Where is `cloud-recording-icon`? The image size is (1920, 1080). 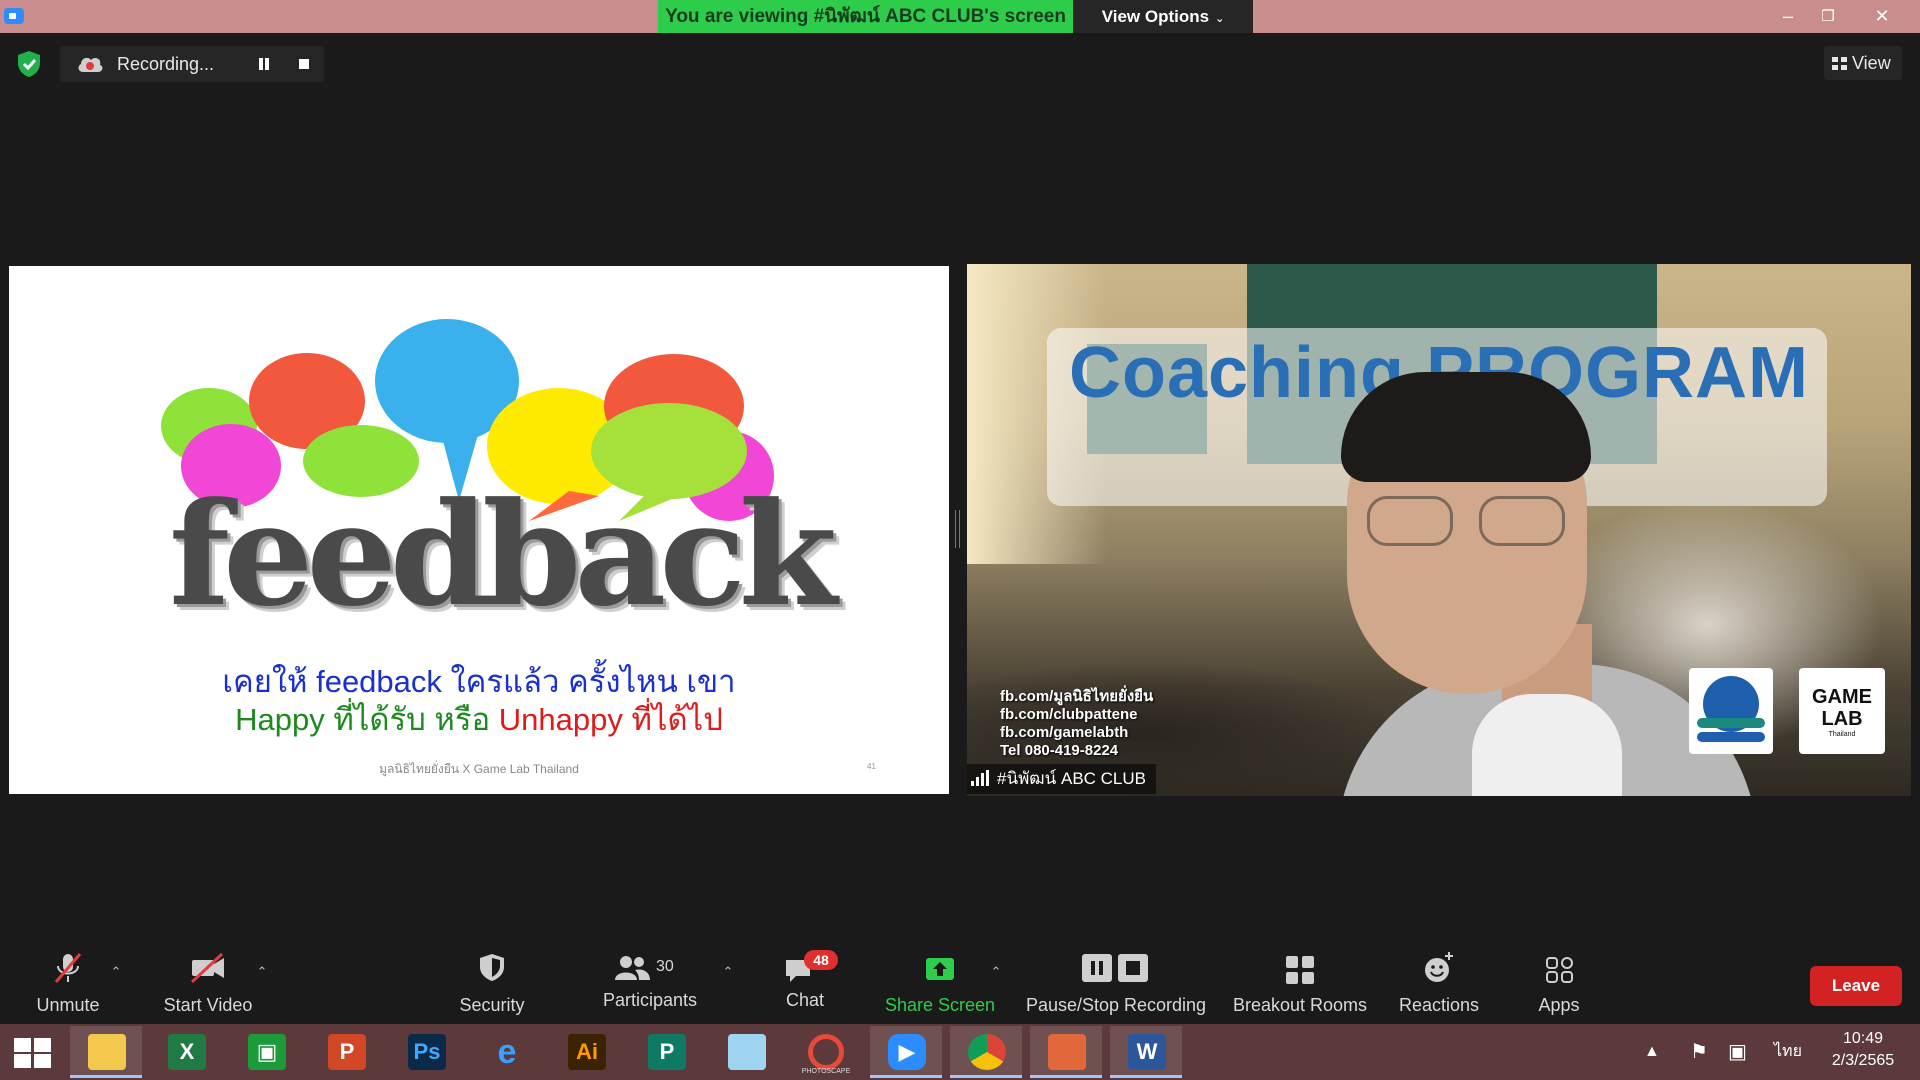 cloud-recording-icon is located at coordinates (90, 64).